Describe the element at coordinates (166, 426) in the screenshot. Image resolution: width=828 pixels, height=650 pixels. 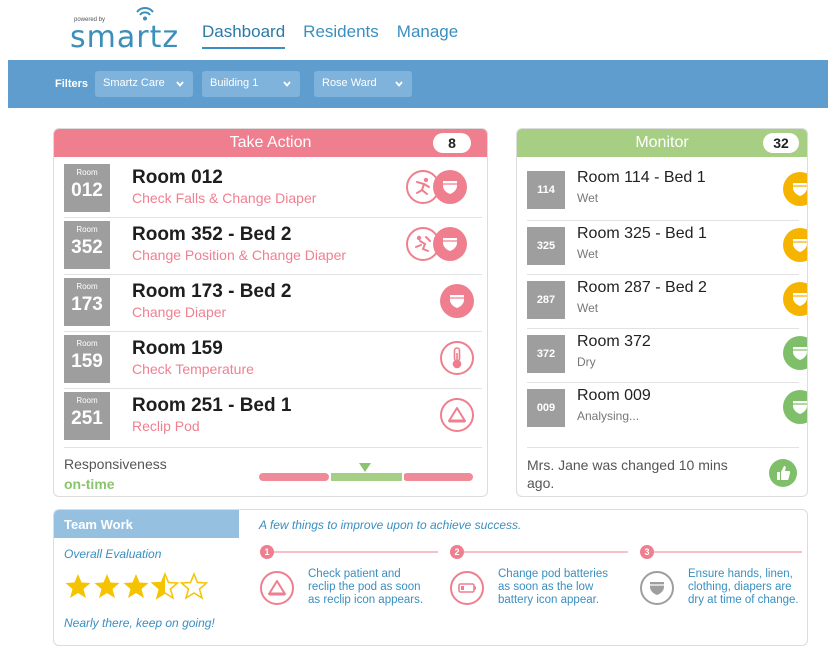
I see `action-subtitle: Reclip Pod` at that location.